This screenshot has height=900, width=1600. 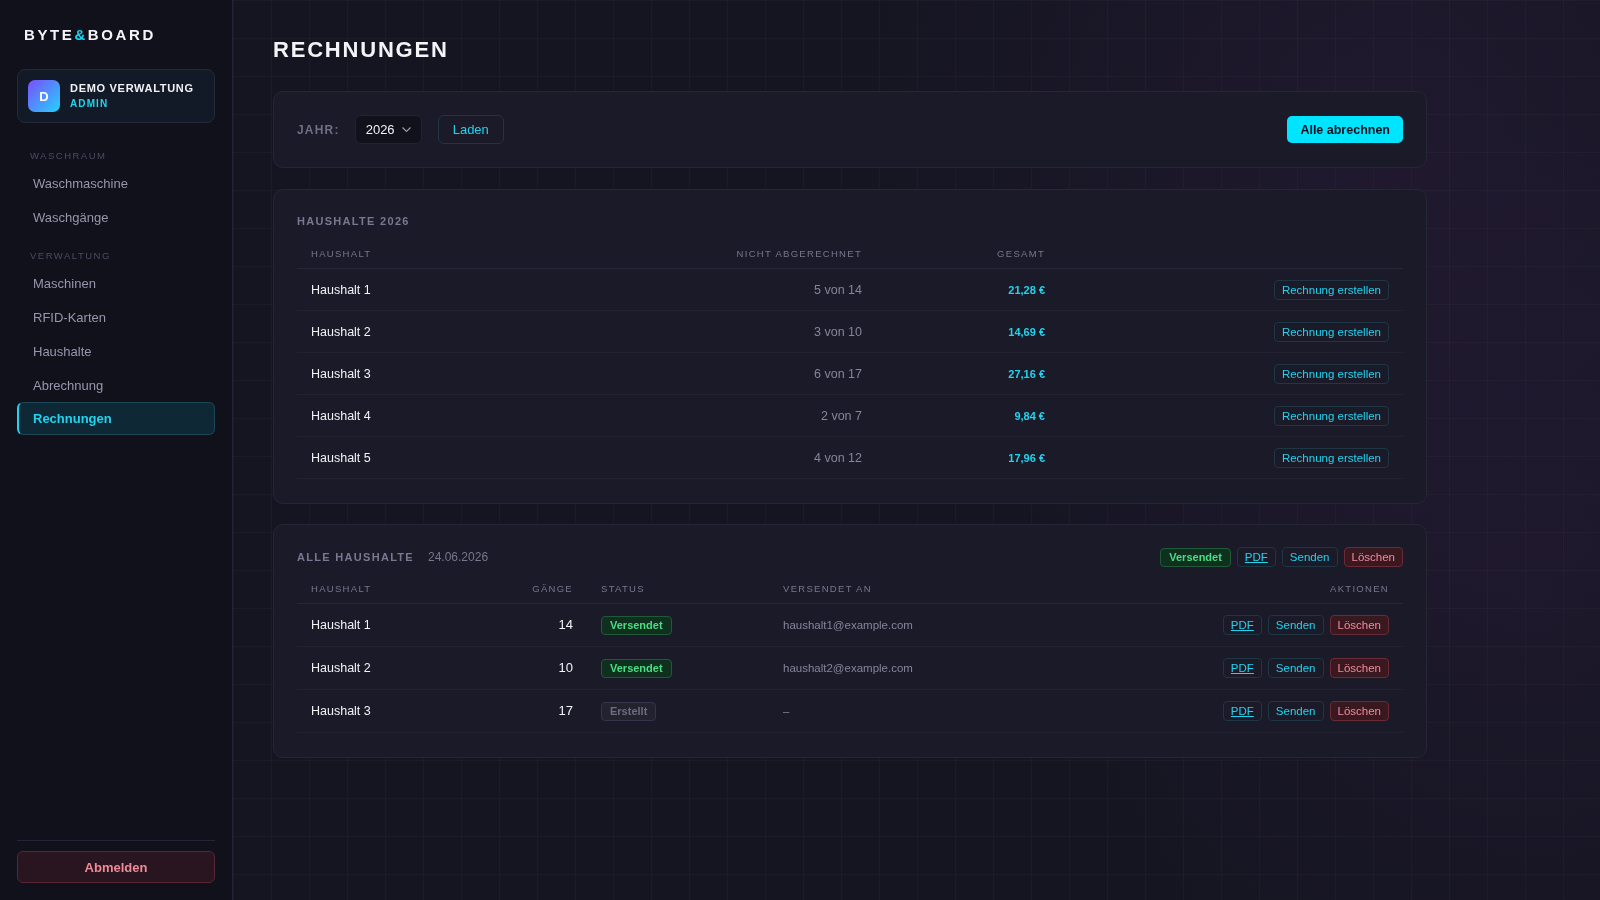 I want to click on run-count: 10, so click(x=565, y=668).